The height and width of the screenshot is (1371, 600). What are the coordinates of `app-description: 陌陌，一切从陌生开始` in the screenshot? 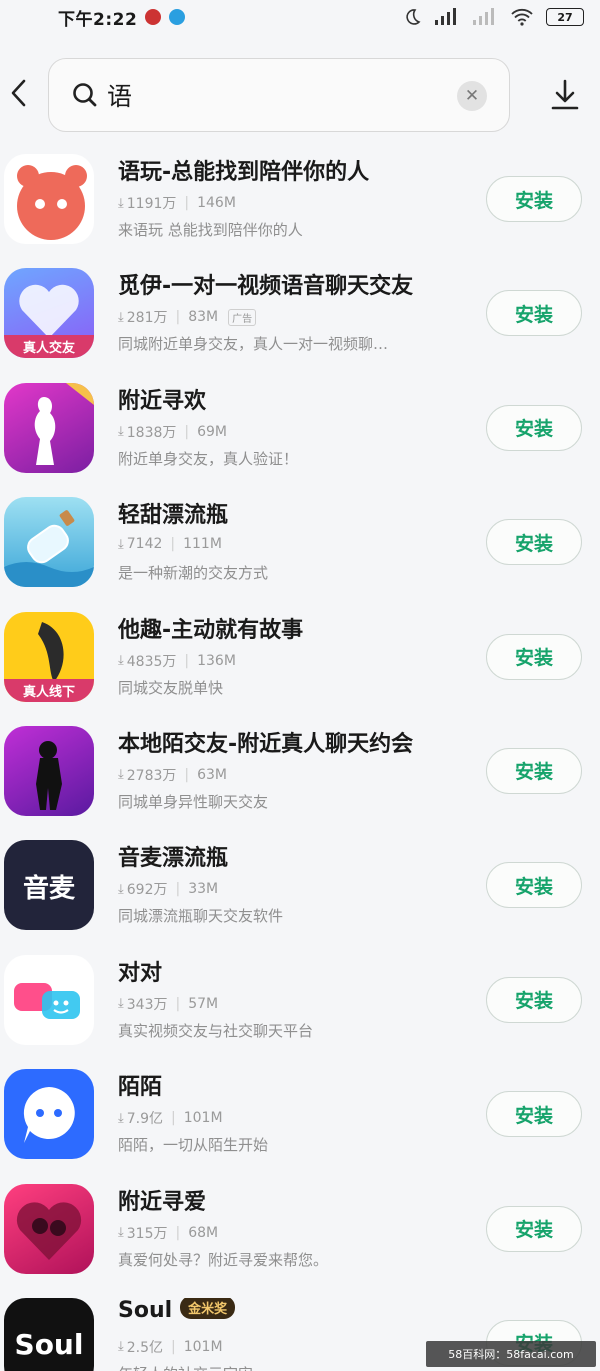 It's located at (193, 1145).